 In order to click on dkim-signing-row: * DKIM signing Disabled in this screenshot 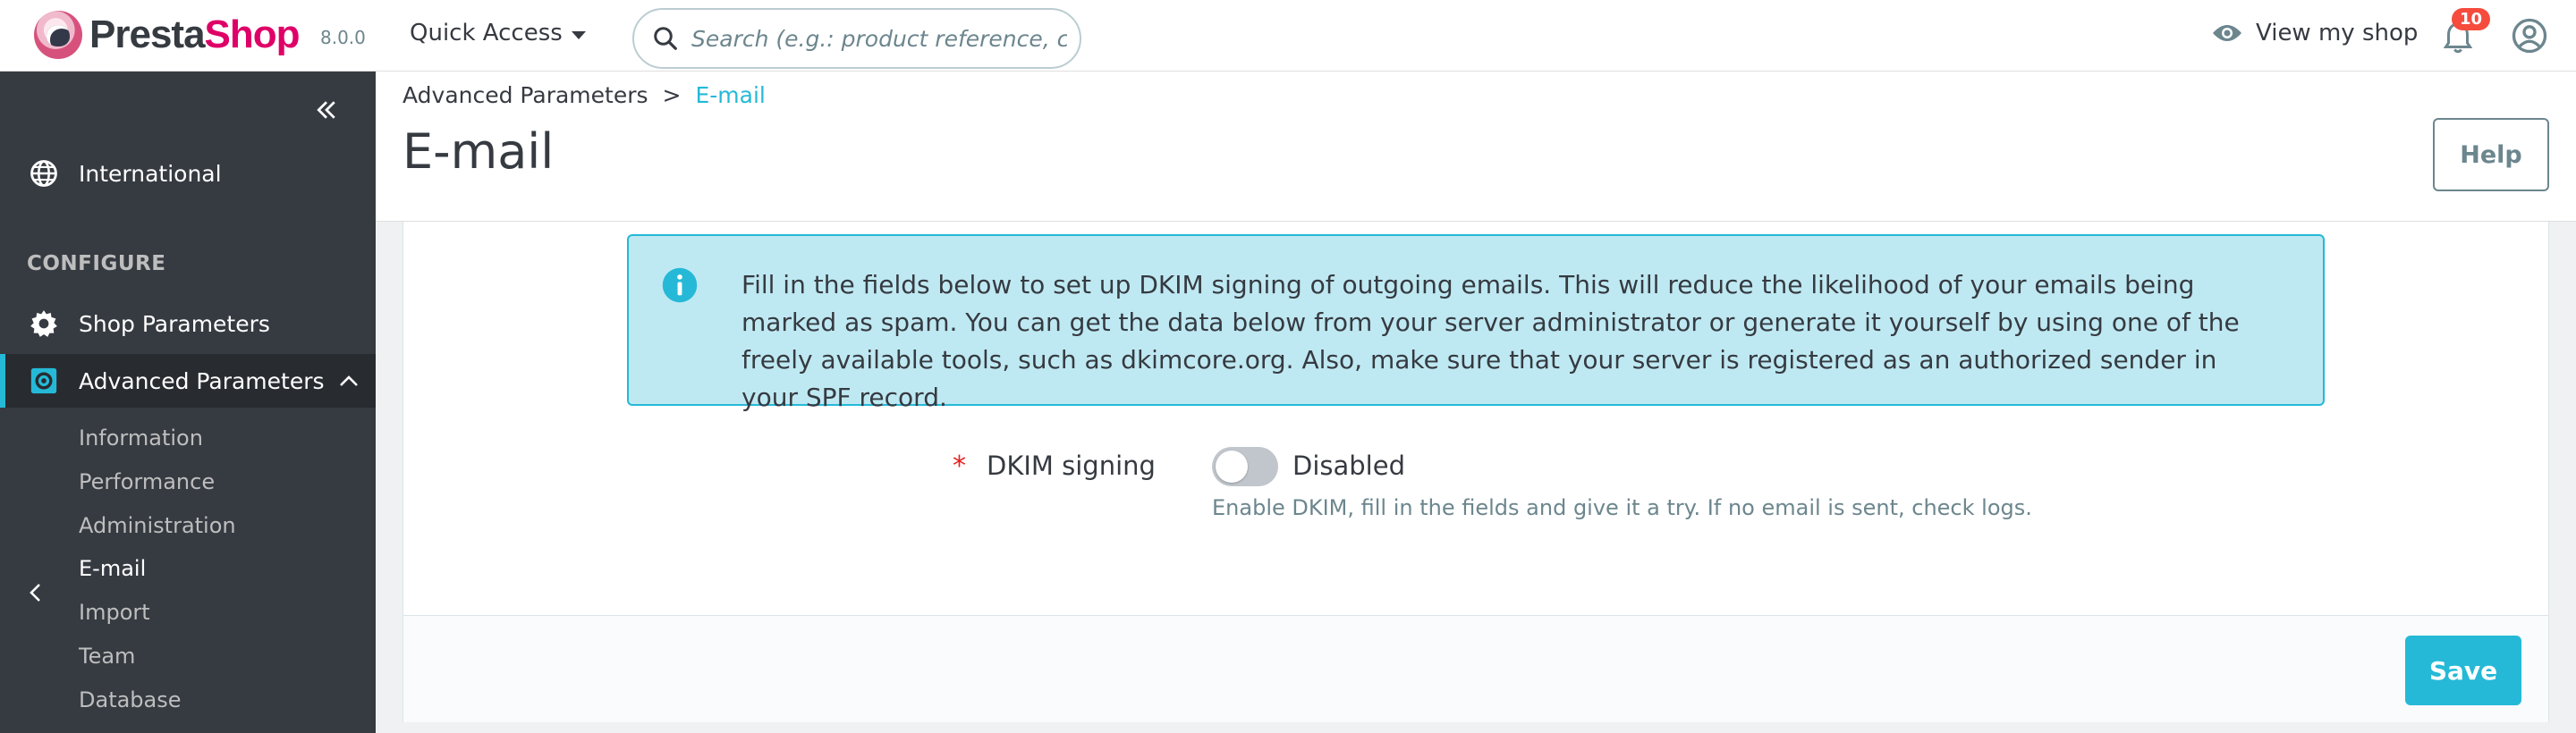, I will do `click(1476, 474)`.